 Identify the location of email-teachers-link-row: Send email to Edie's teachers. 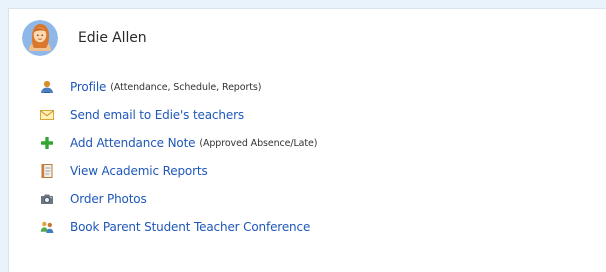
(178, 115).